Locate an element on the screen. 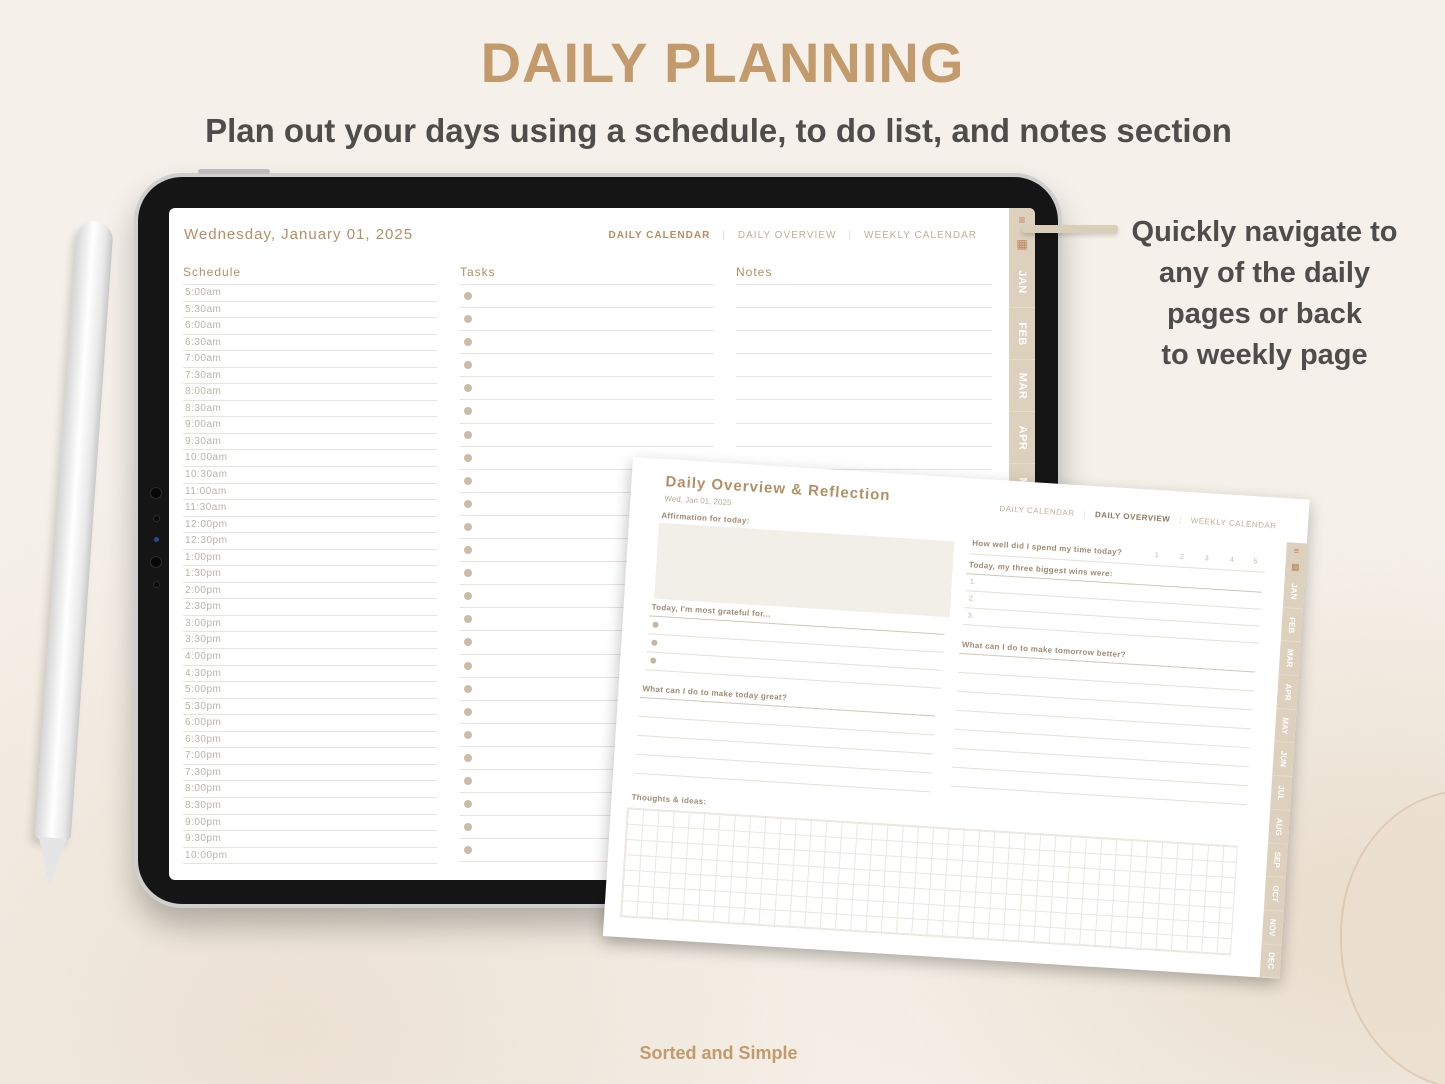 The image size is (1445, 1084). month-tab-jul: JUL is located at coordinates (1281, 793).